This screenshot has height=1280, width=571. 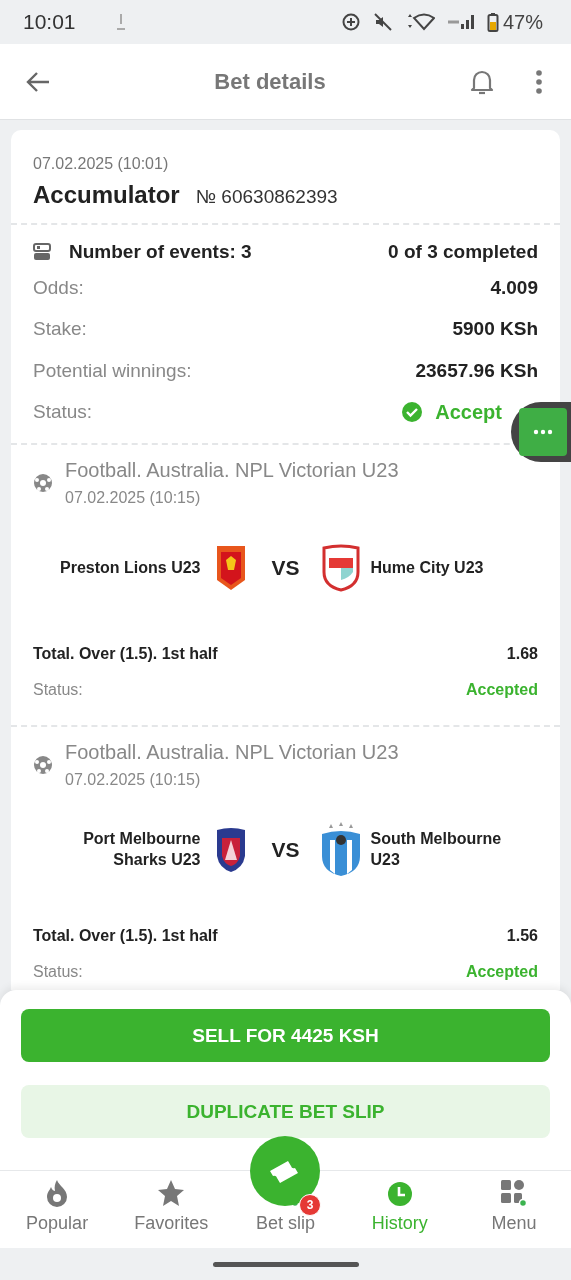 What do you see at coordinates (436, 849) in the screenshot?
I see `away-team: South Melbourne U23` at bounding box center [436, 849].